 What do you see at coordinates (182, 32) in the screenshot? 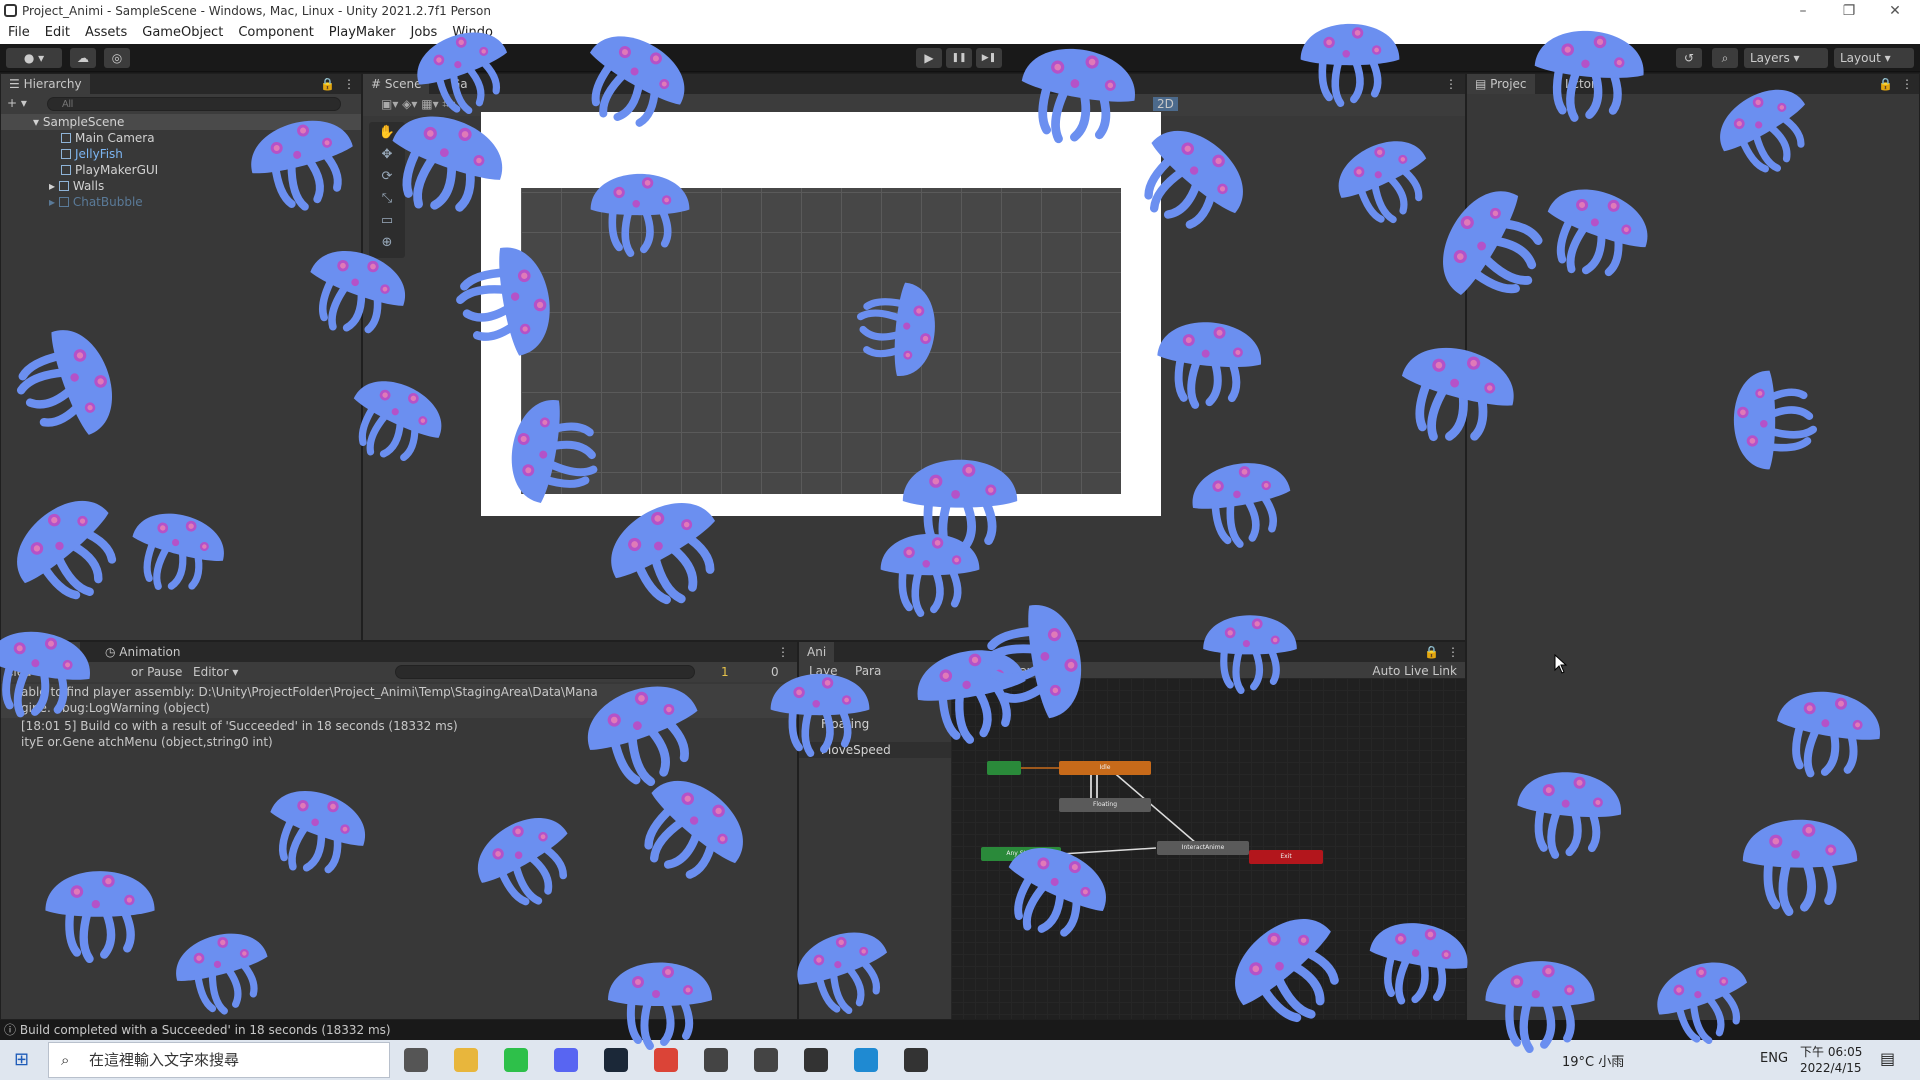
I see `menu-gameobject: GameObject` at bounding box center [182, 32].